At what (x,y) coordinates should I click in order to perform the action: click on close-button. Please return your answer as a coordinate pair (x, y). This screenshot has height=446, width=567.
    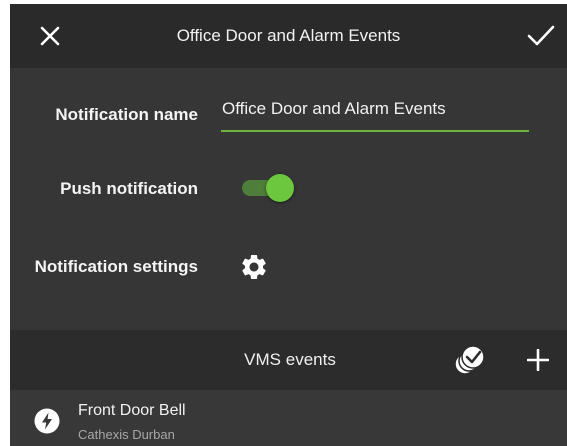
    Looking at the image, I should click on (50, 36).